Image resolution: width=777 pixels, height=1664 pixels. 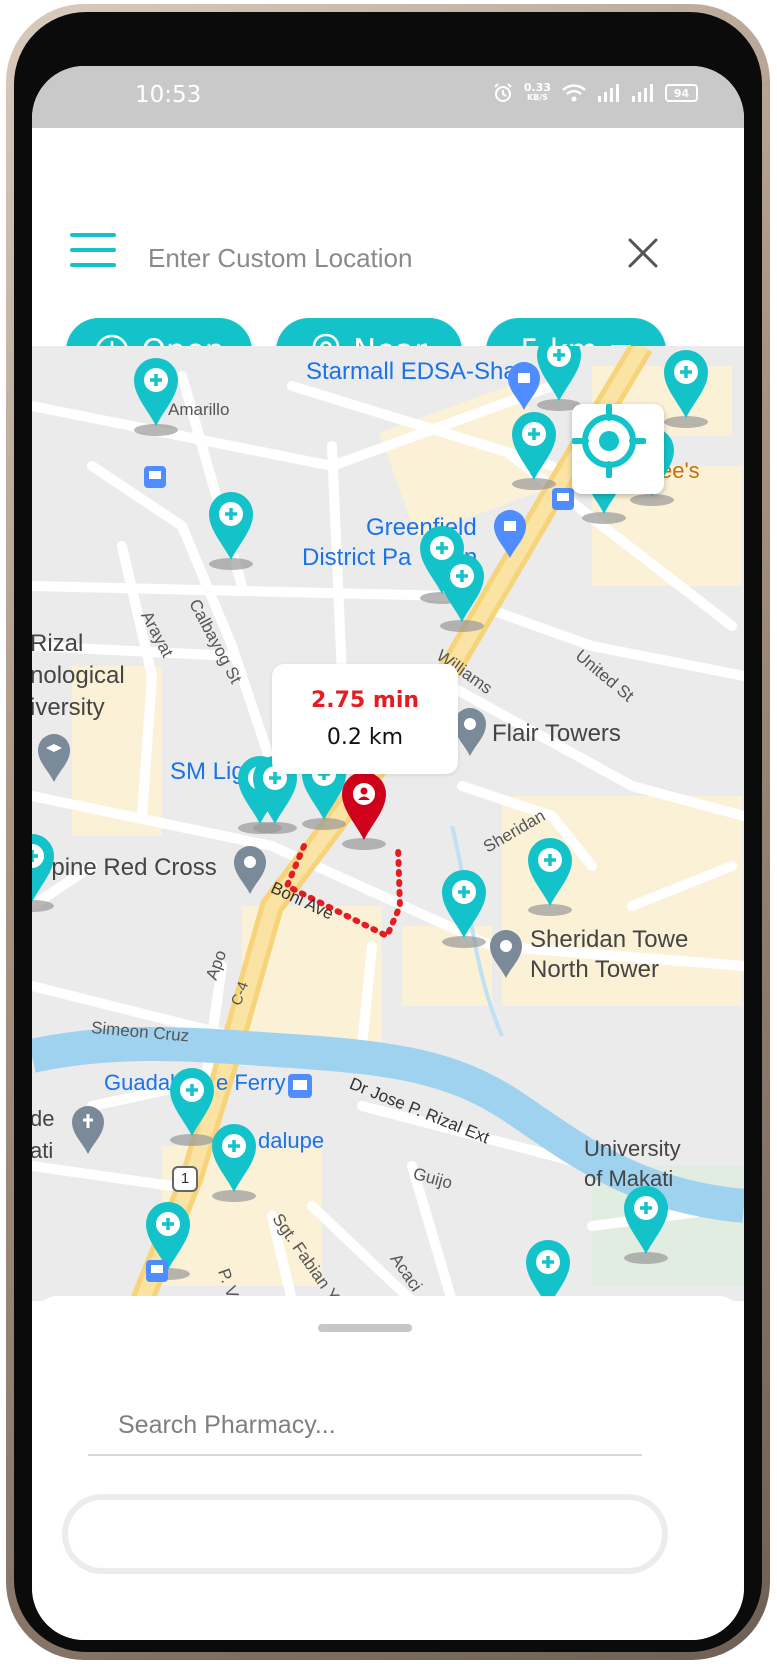 What do you see at coordinates (365, 737) in the screenshot?
I see `route-distance: 0.2 km` at bounding box center [365, 737].